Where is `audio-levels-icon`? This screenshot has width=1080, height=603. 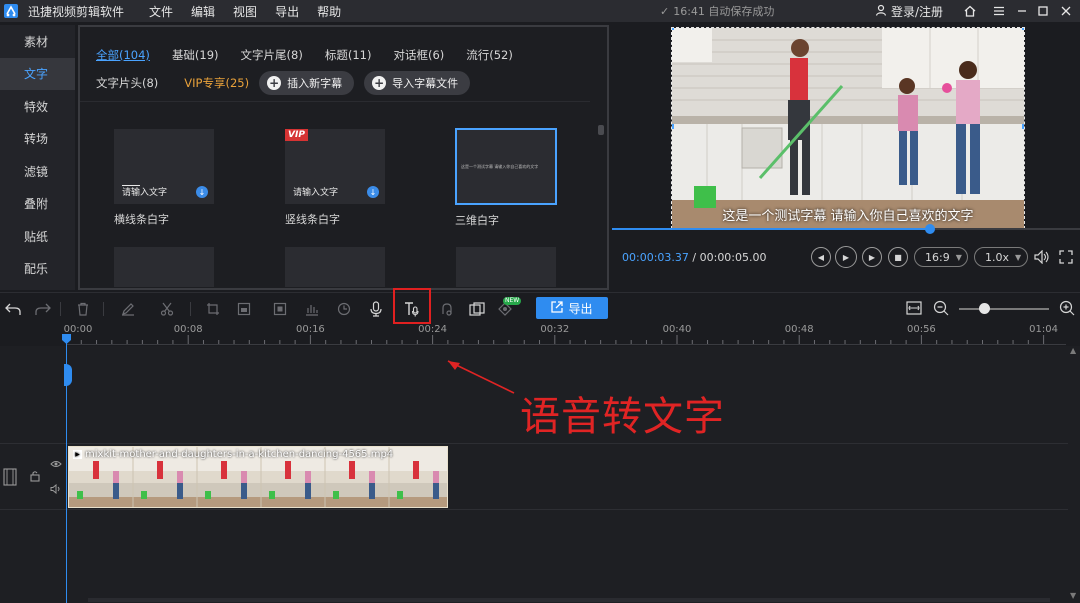 audio-levels-icon is located at coordinates (312, 309).